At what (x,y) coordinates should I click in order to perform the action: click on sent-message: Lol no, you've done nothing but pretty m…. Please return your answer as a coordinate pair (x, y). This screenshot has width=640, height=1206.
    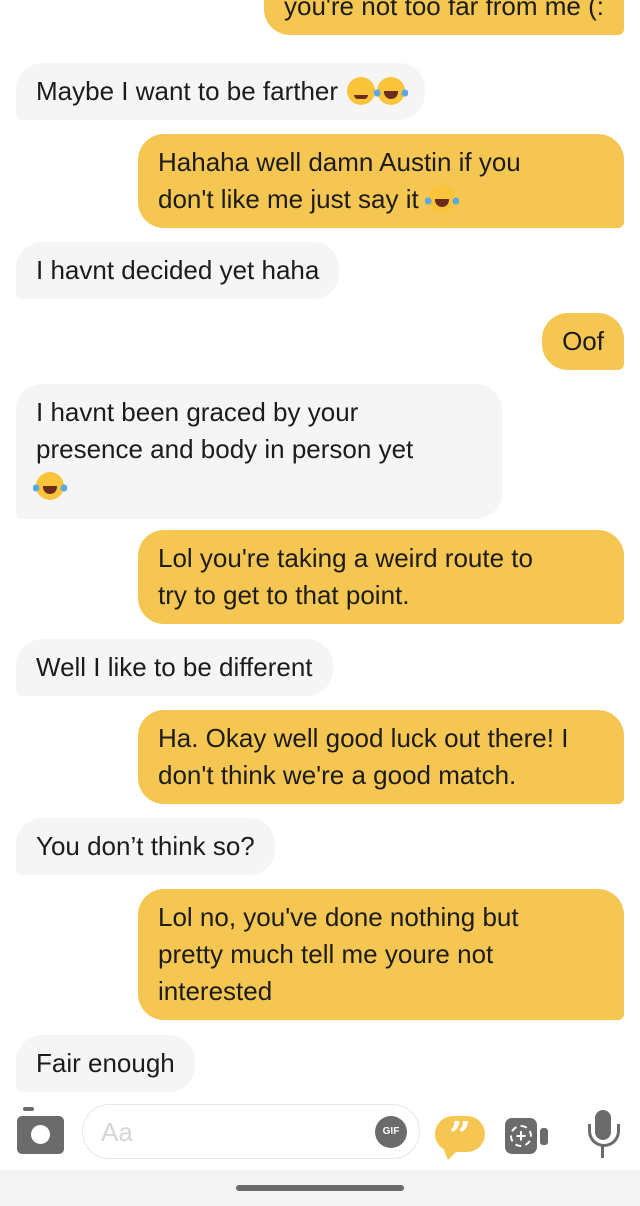
    Looking at the image, I should click on (381, 954).